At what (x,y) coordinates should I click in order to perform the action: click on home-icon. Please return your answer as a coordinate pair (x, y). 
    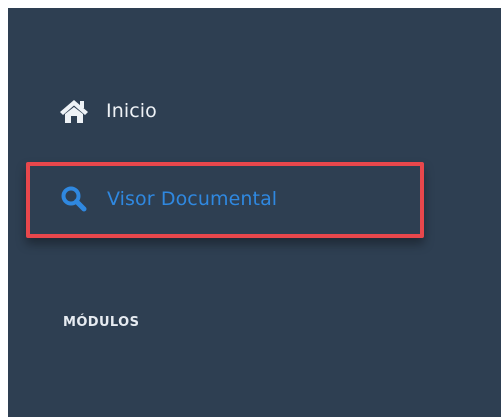
    Looking at the image, I should click on (74, 111).